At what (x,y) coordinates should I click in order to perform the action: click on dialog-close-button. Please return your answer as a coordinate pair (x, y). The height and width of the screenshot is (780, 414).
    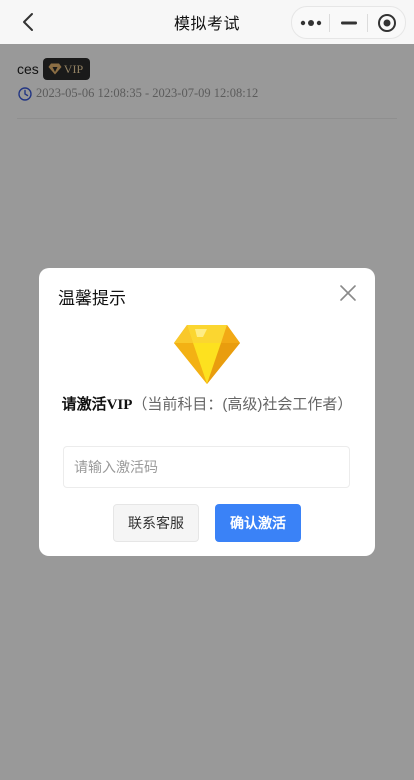
    Looking at the image, I should click on (348, 293).